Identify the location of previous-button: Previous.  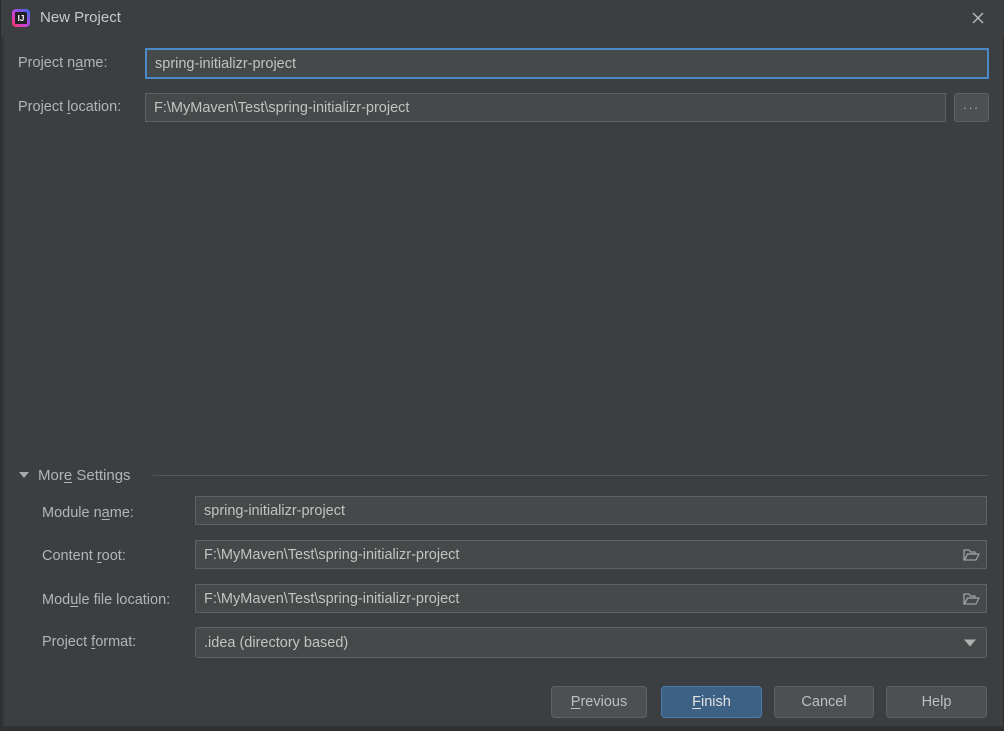
(599, 702).